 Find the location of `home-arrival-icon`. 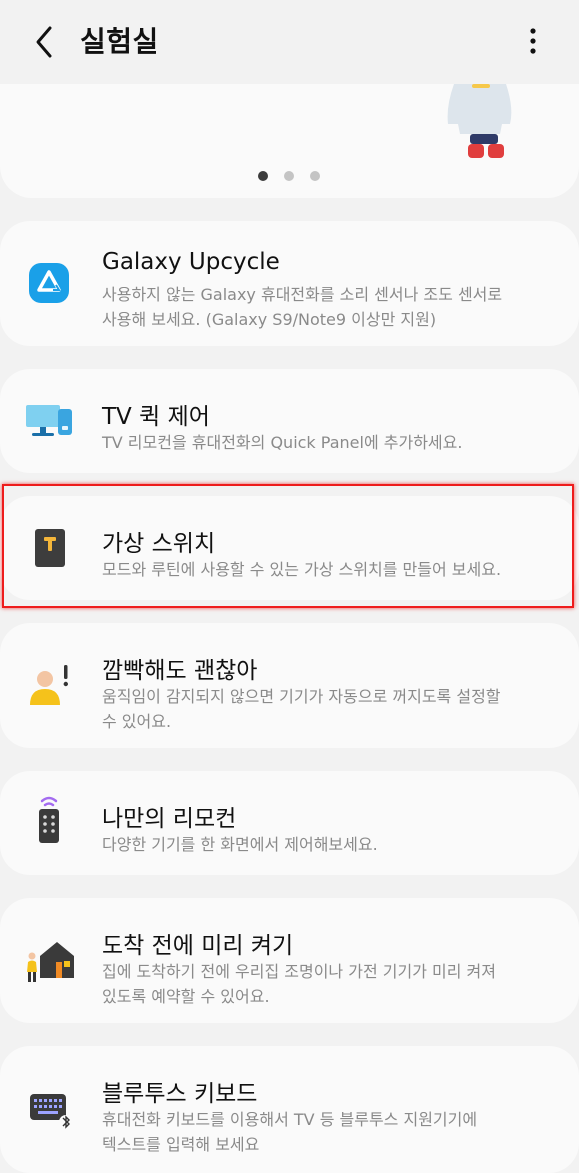

home-arrival-icon is located at coordinates (50, 962).